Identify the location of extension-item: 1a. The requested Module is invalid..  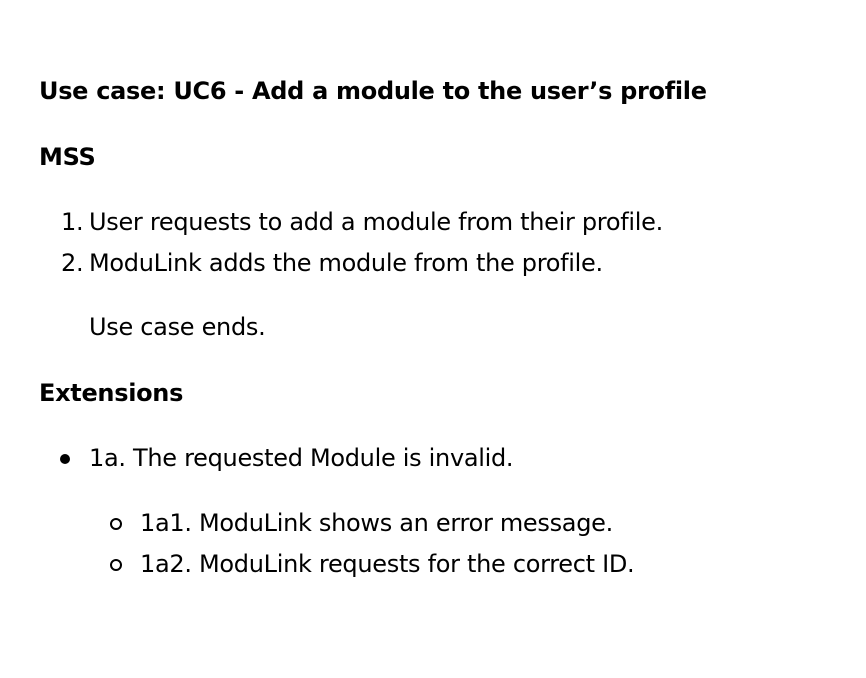
(442, 458).